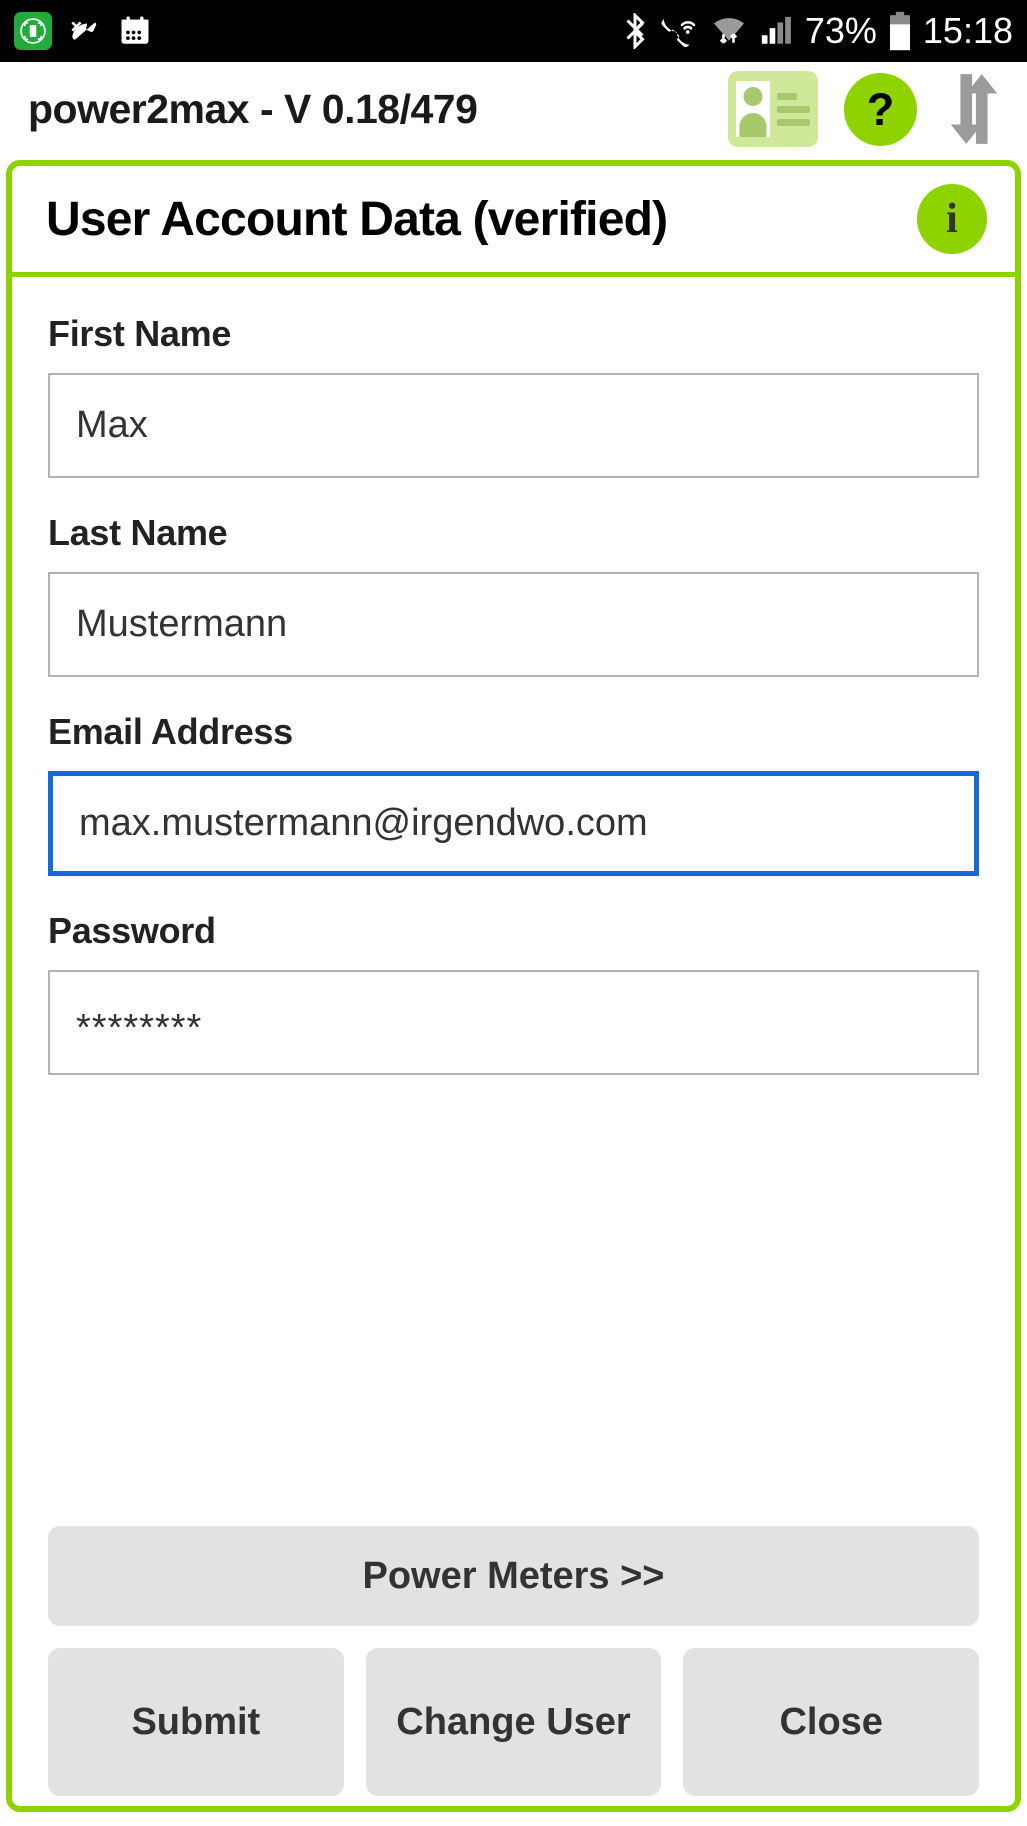 The height and width of the screenshot is (1826, 1027). I want to click on id-card-photo-icon, so click(753, 109).